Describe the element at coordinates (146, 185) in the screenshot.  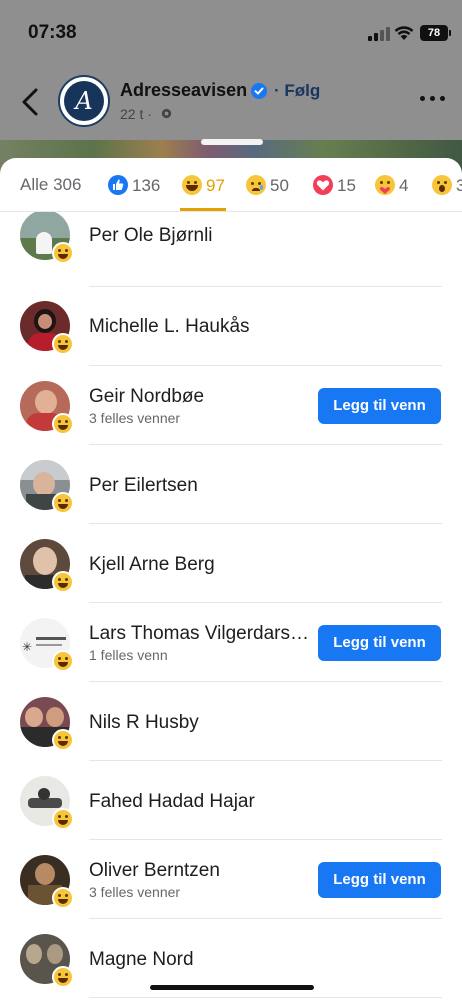
I see `tab-like-count: 136` at that location.